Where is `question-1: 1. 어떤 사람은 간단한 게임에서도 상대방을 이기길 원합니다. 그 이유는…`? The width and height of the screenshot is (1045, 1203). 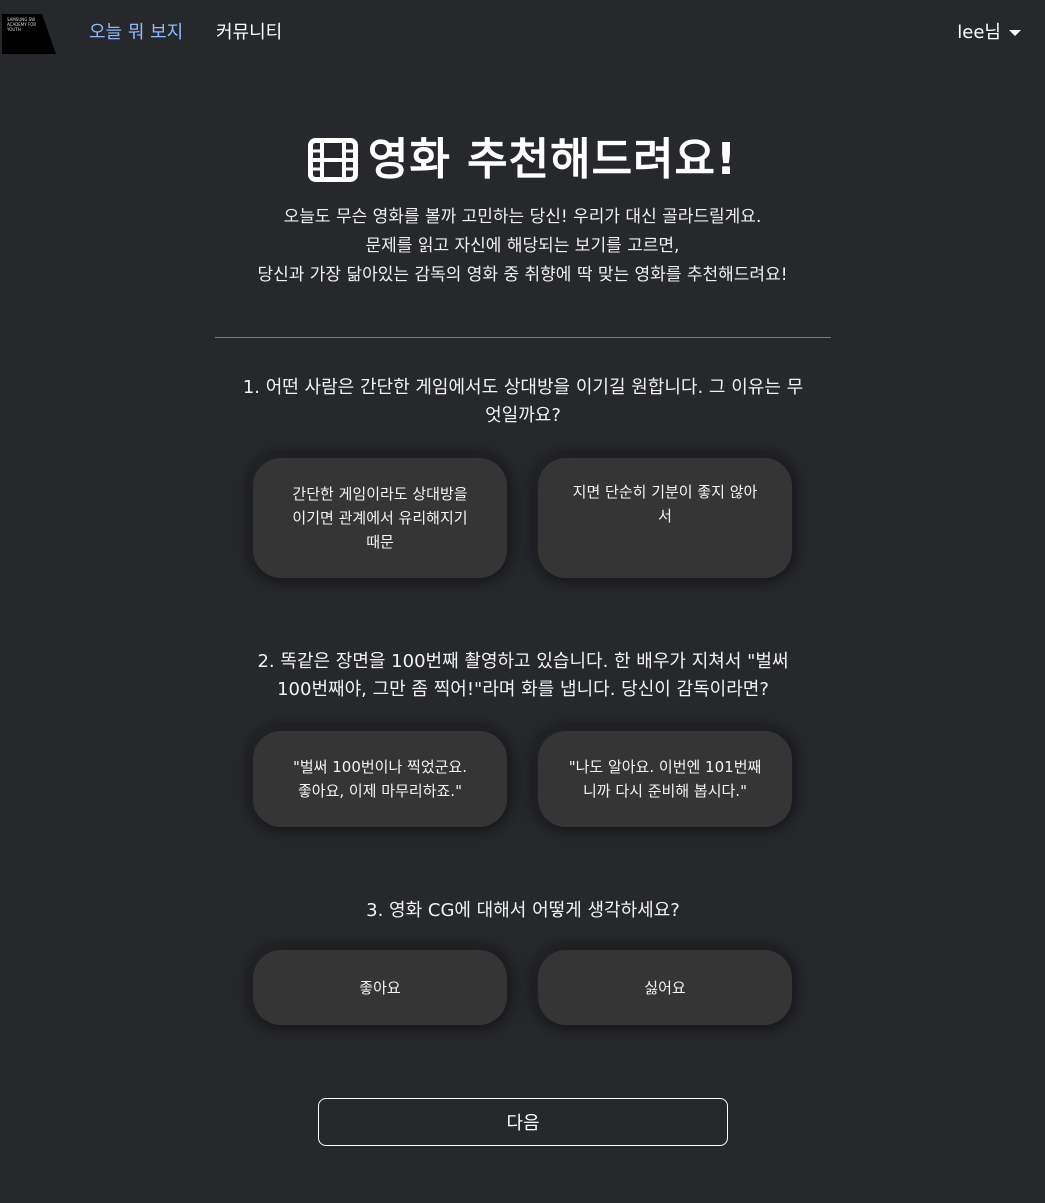 question-1: 1. 어떤 사람은 간단한 게임에서도 상대방을 이기길 원합니다. 그 이유는… is located at coordinates (523, 402).